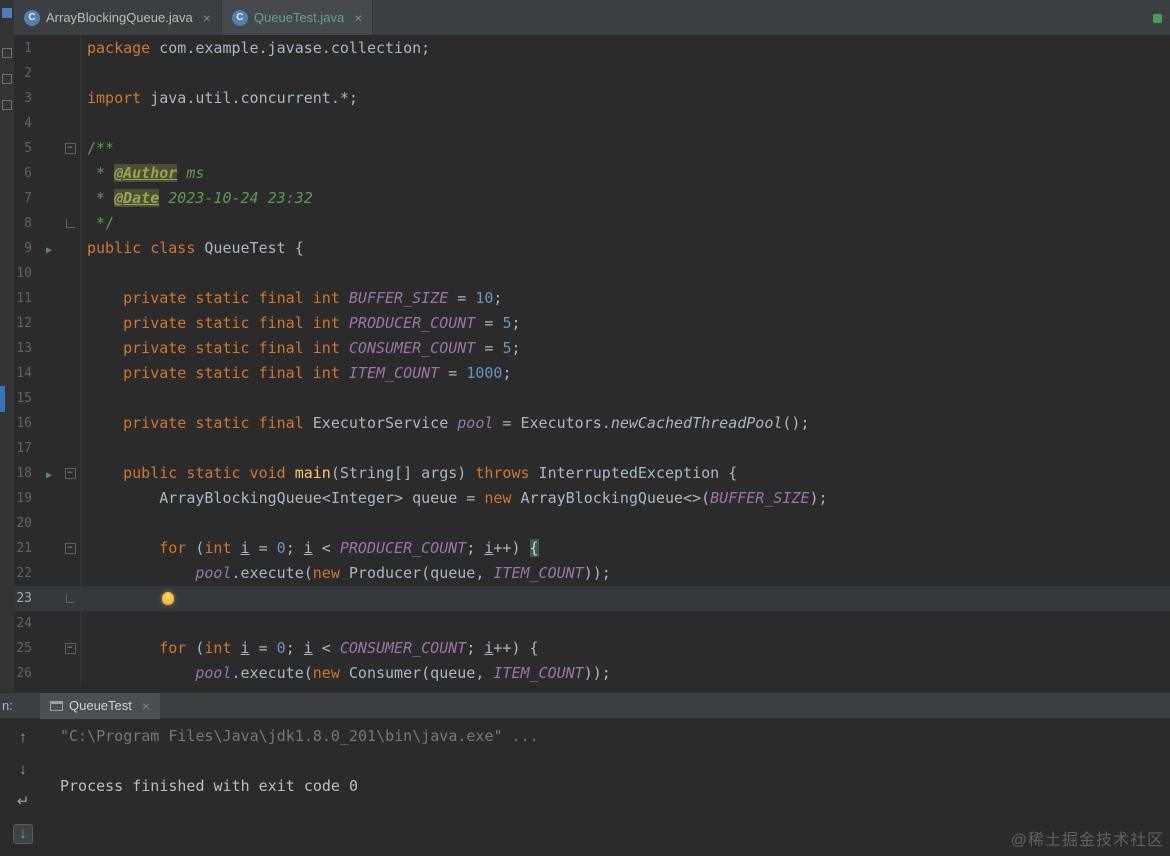 Image resolution: width=1170 pixels, height=856 pixels. I want to click on line-number: 7, so click(28, 198).